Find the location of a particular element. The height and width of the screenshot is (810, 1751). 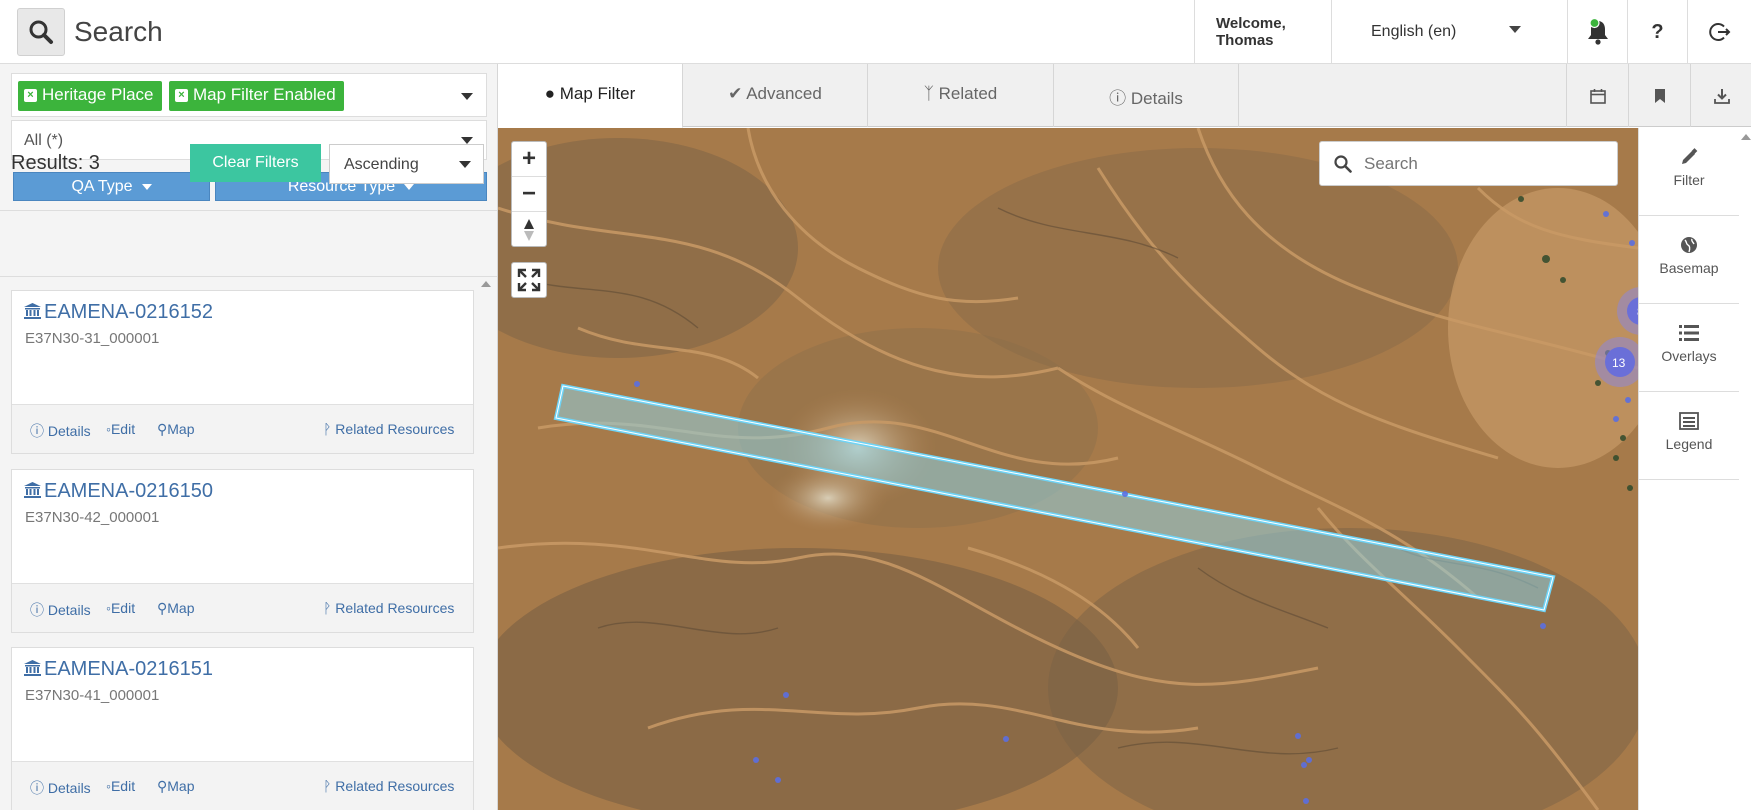

notifications-button is located at coordinates (1597, 32).